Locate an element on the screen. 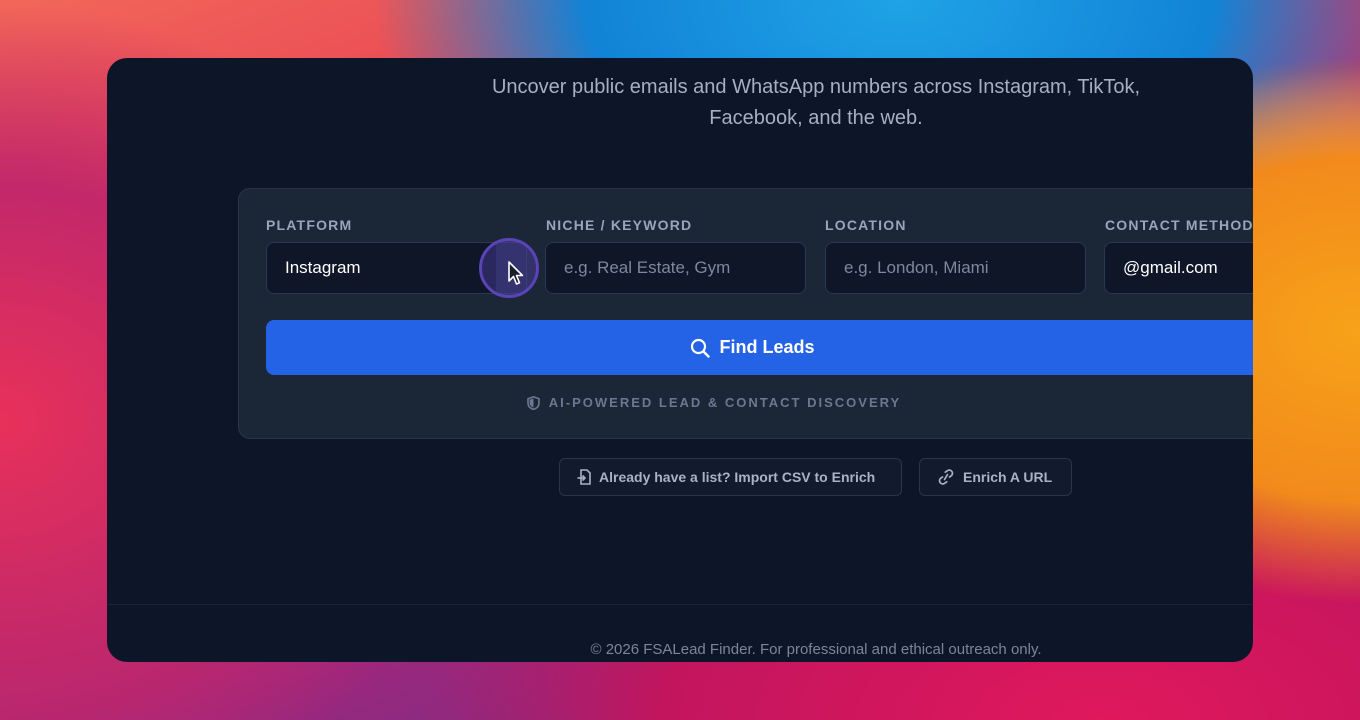 The image size is (1360, 720). find-leads-button: Find Leads is located at coordinates (759, 347).